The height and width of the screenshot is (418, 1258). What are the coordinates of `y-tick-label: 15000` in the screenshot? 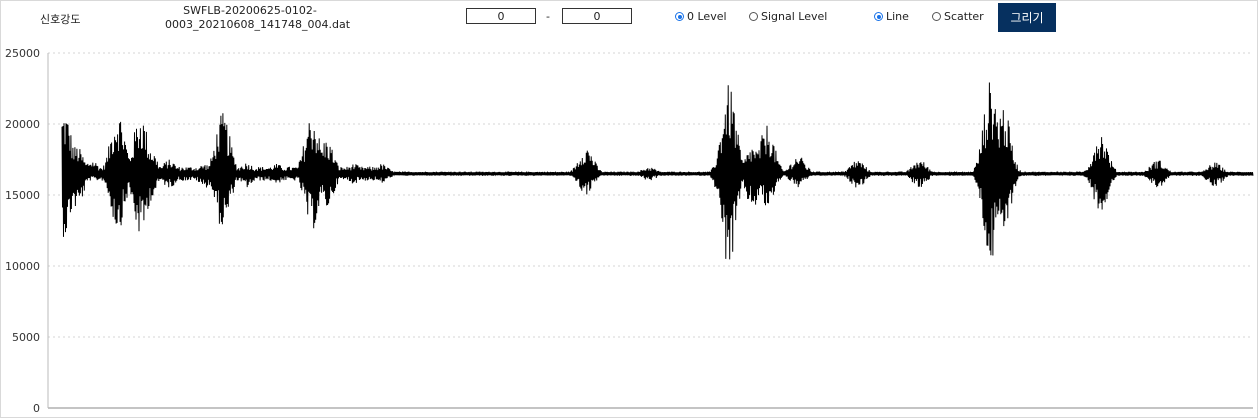 It's located at (22, 195).